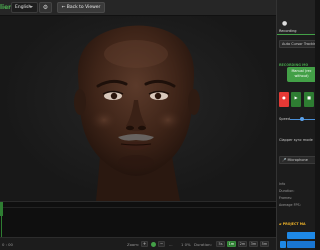  I want to click on zoom-in-button: +, so click(144, 244).